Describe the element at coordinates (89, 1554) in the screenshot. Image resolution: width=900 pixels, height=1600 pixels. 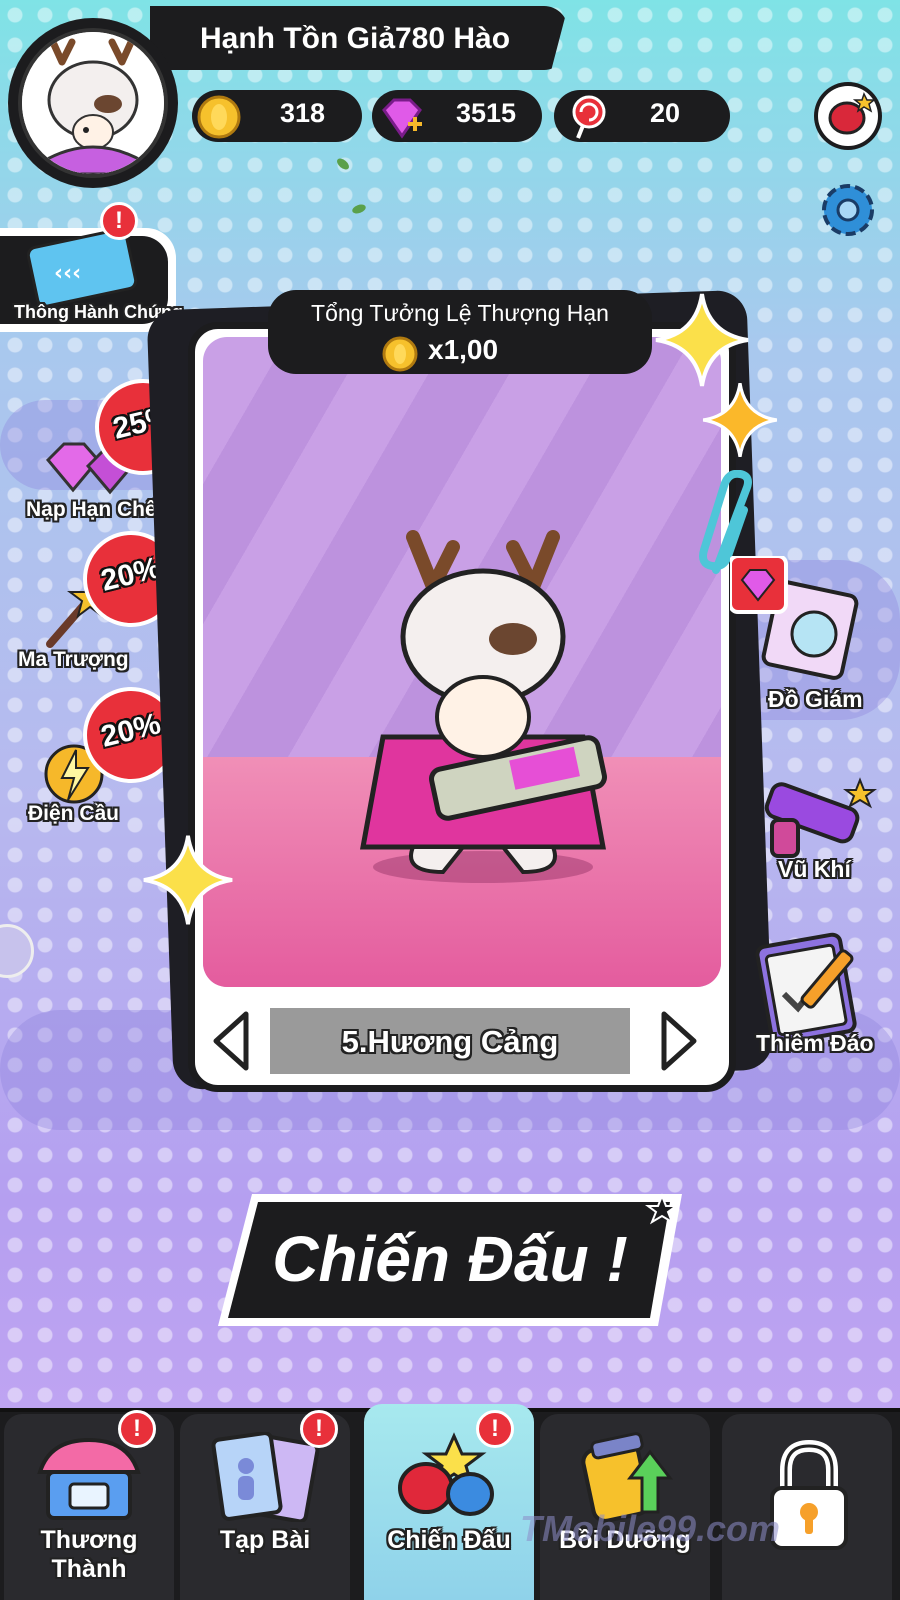
I see `tab-shop-label: Thương Thành` at that location.